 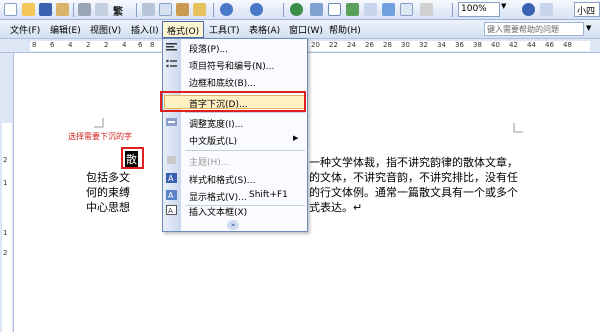 I want to click on open-folder-icon, so click(x=28, y=9).